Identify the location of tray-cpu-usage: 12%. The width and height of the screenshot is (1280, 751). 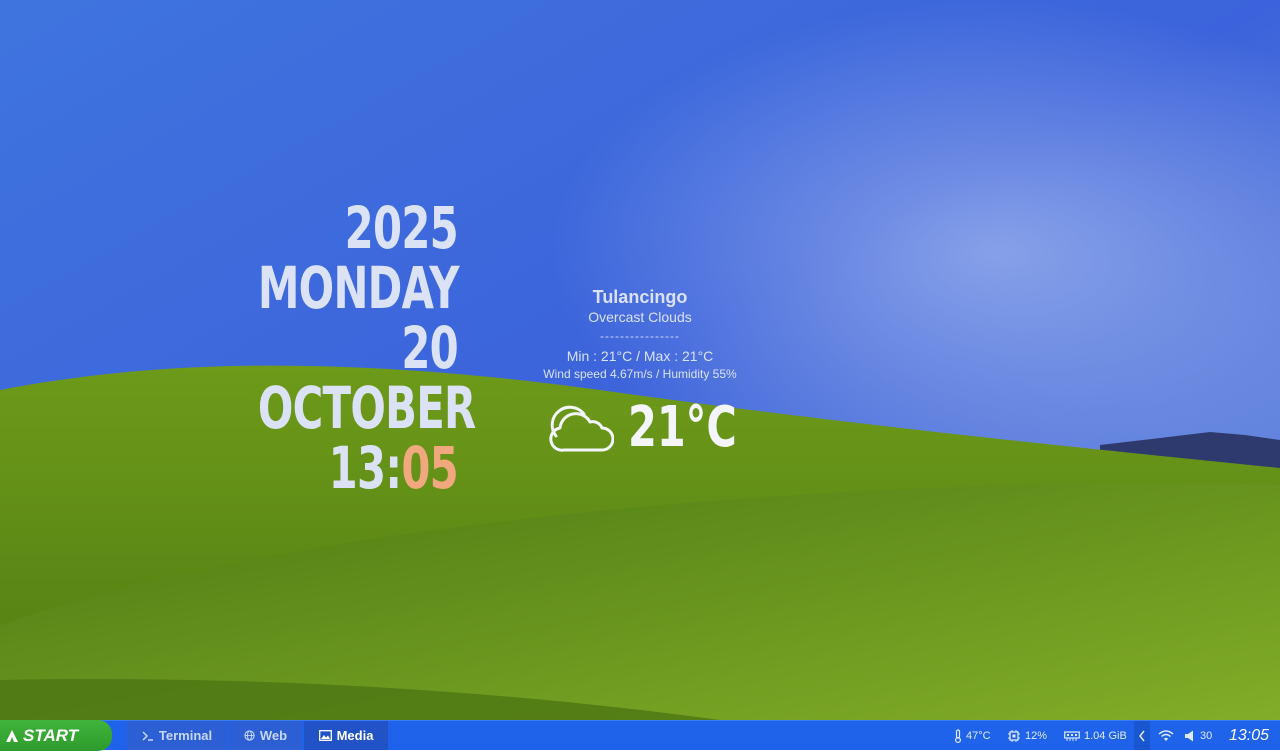
(1027, 735).